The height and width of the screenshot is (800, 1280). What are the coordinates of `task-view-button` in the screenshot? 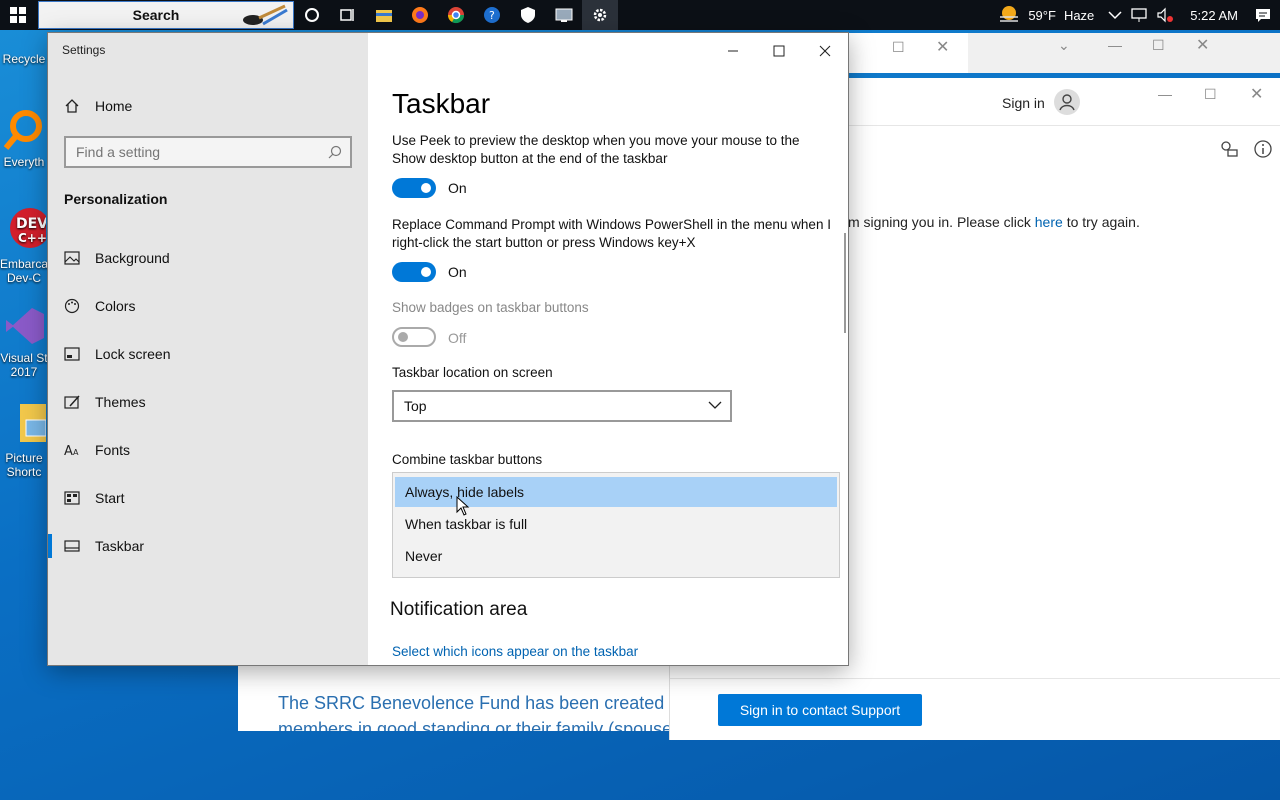 It's located at (348, 15).